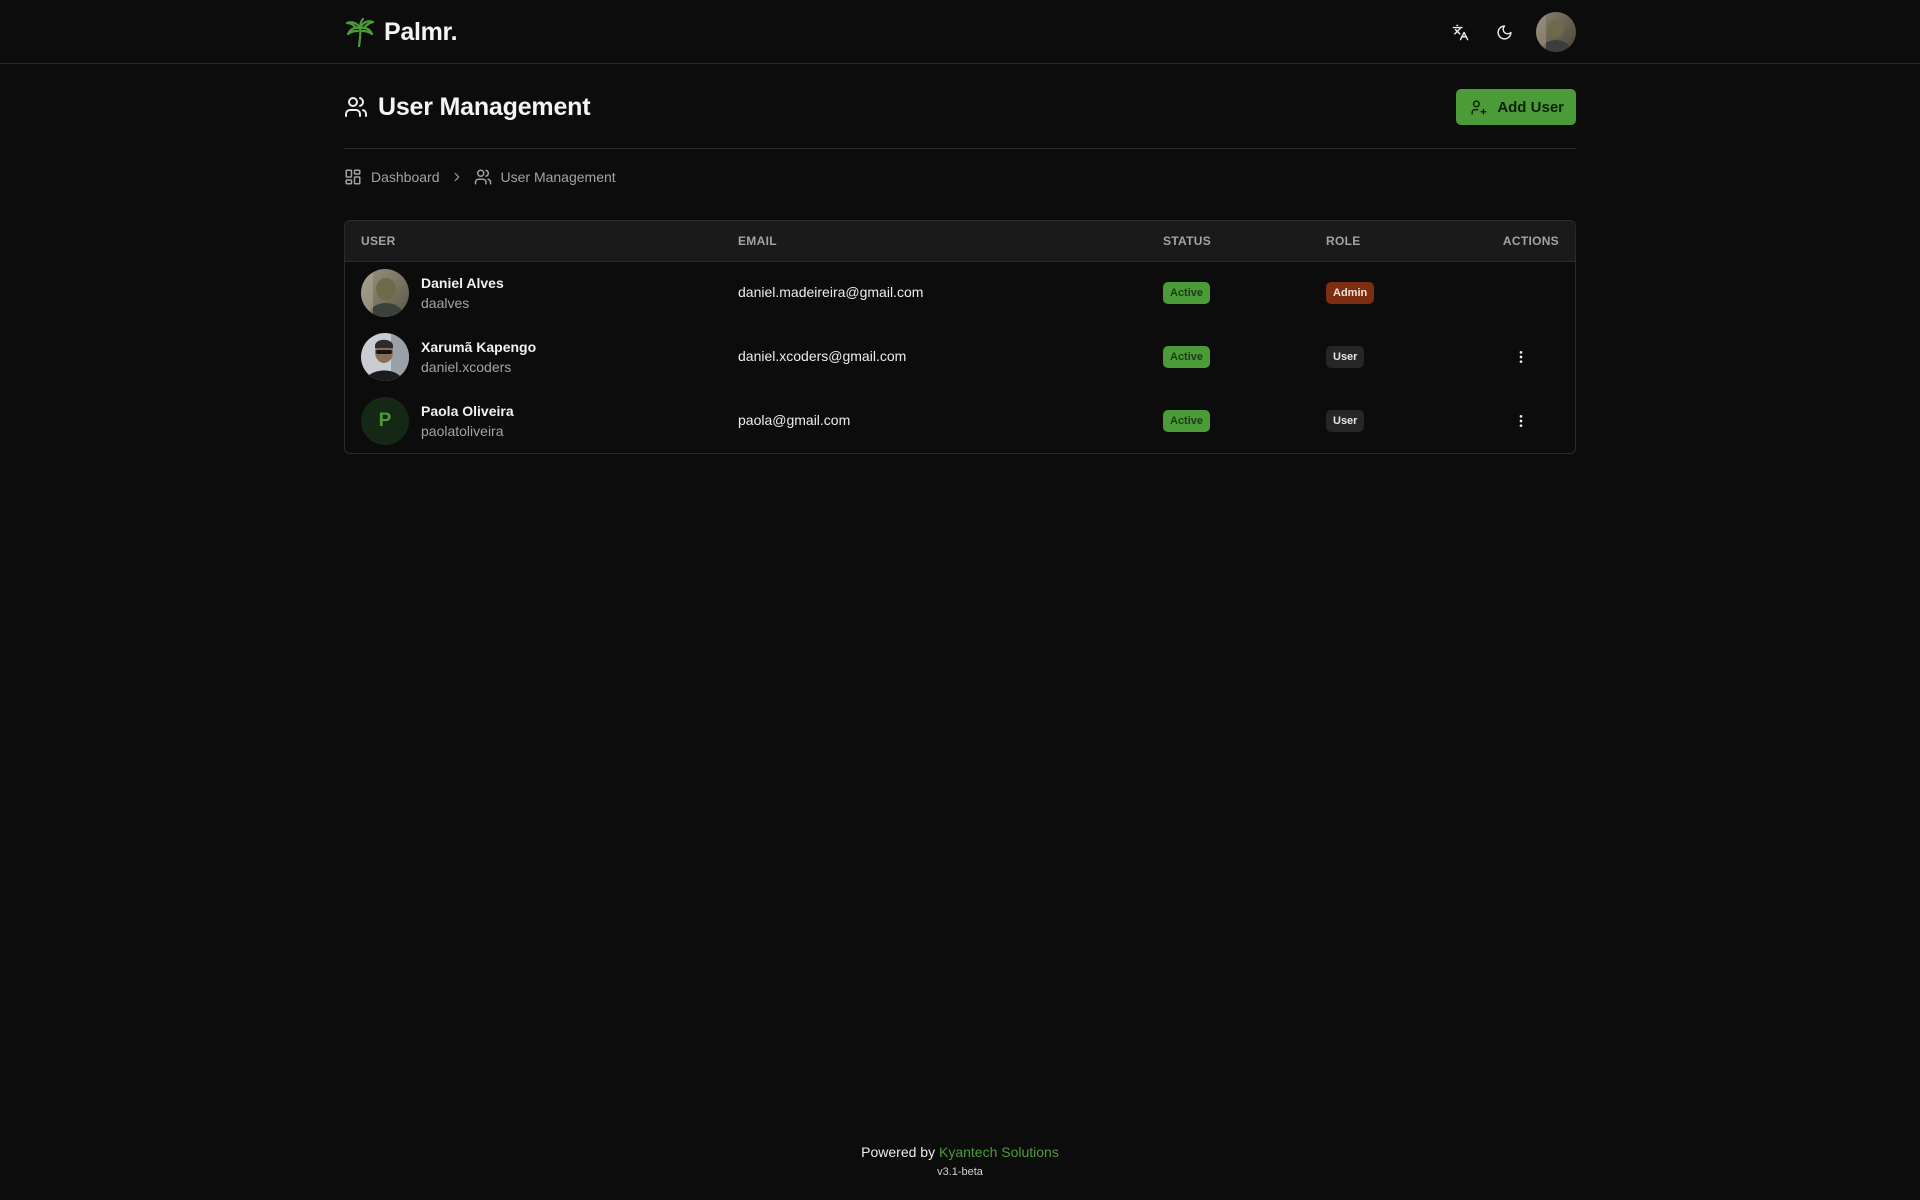  Describe the element at coordinates (950, 421) in the screenshot. I see `email-cell: paola@gmail.com` at that location.